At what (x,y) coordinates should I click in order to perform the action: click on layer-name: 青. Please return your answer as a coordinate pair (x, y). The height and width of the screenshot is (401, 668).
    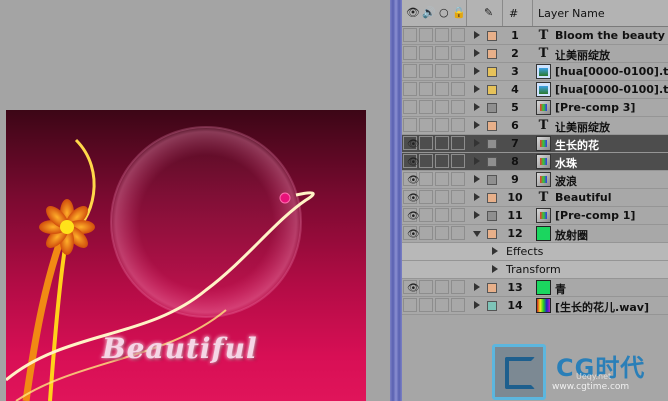
    Looking at the image, I should click on (560, 289).